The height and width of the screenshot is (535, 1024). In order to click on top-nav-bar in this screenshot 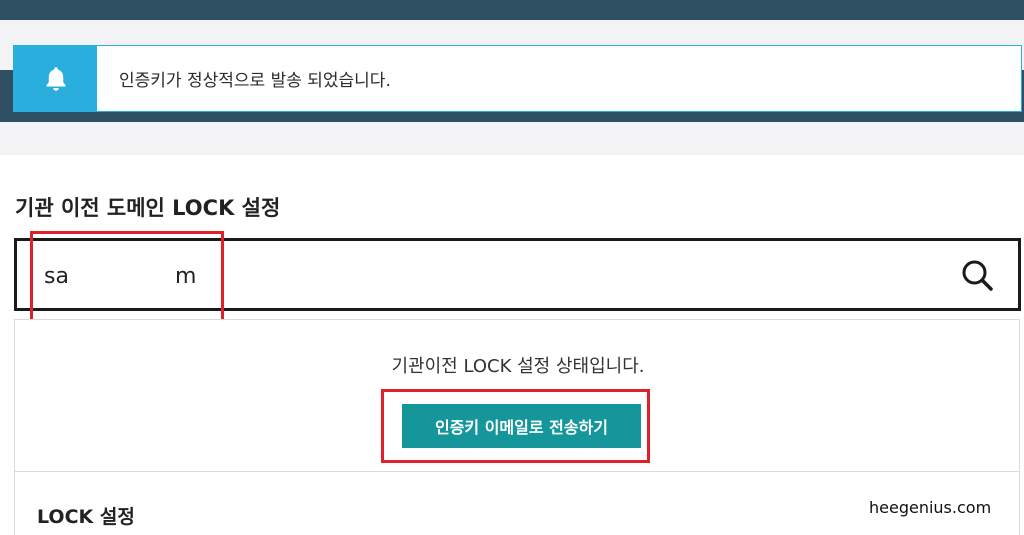, I will do `click(512, 10)`.